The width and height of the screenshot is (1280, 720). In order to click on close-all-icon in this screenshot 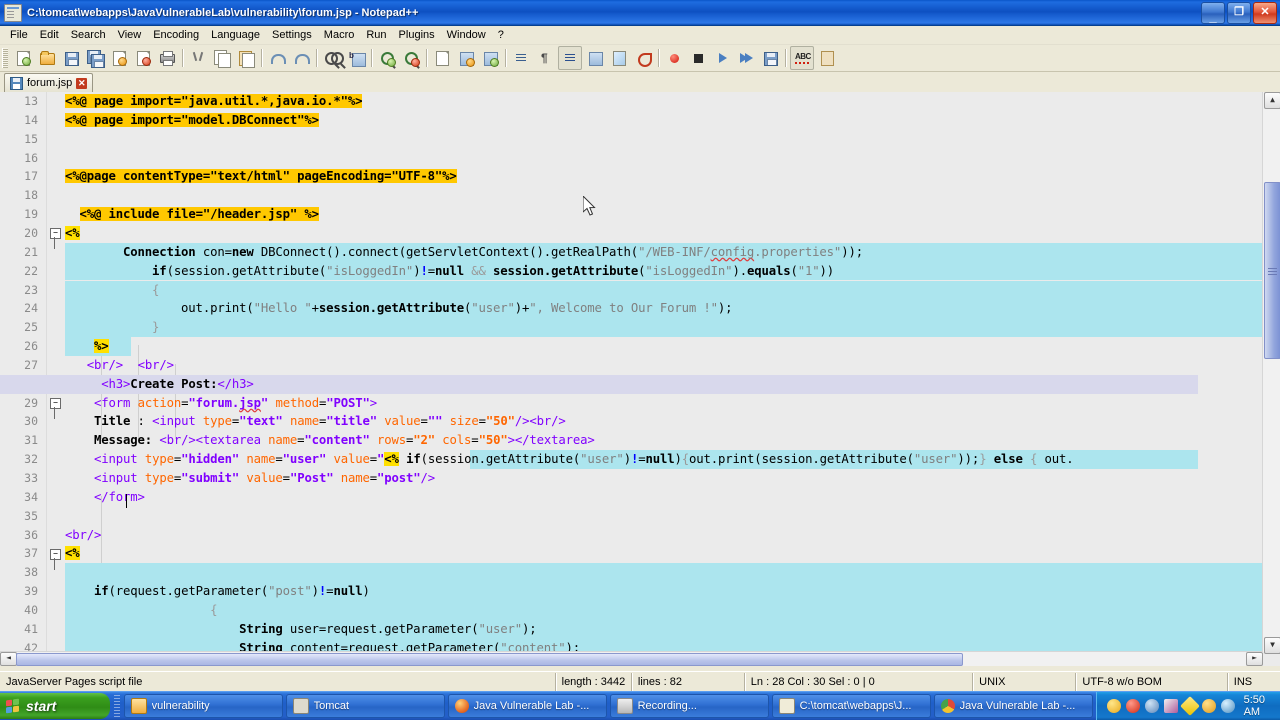, I will do `click(143, 58)`.